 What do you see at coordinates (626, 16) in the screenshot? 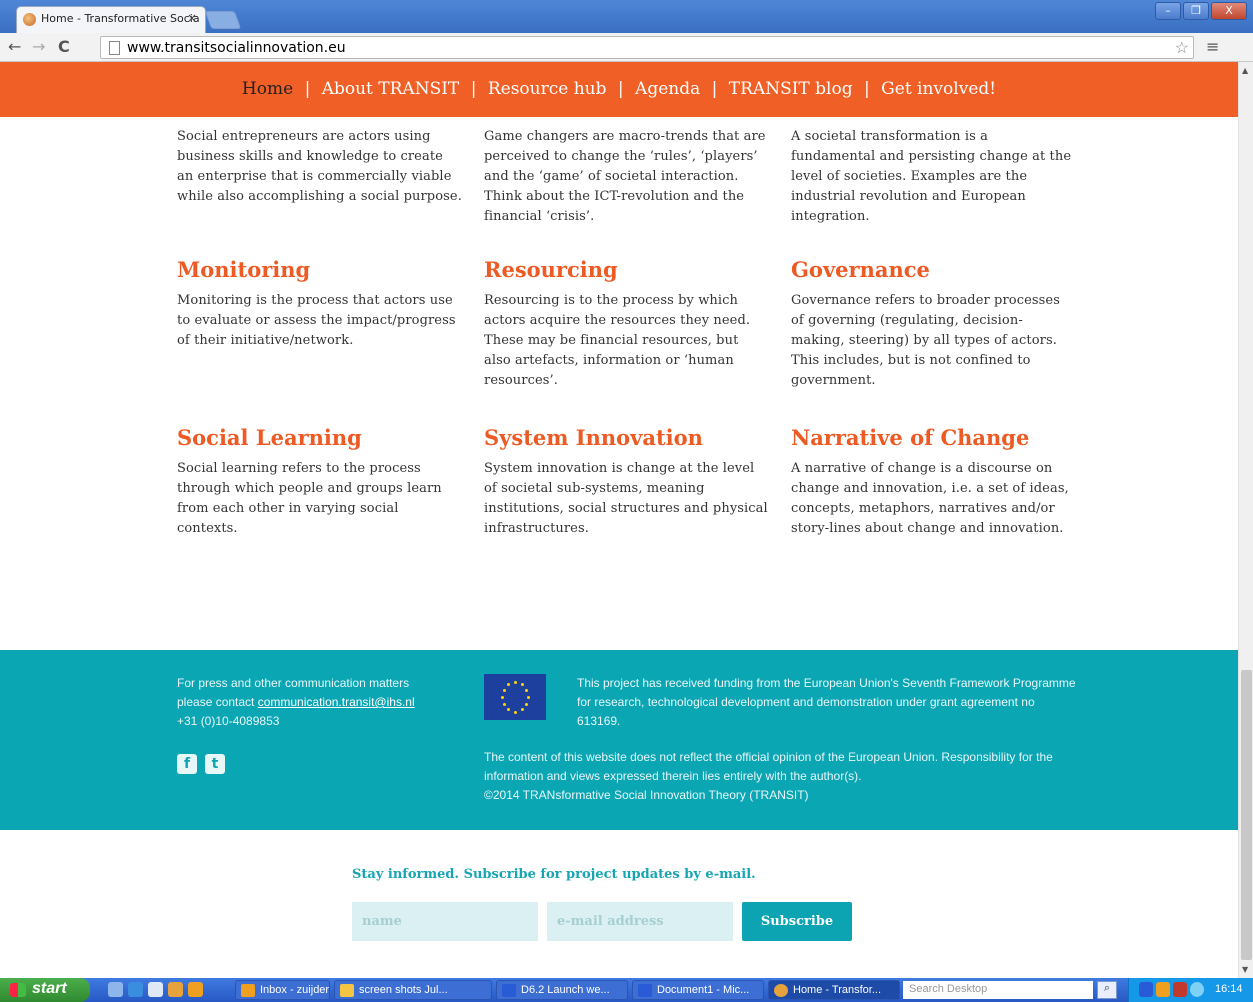
I see `browser-titlebar: Home - Transformative Socia × – ❐ X` at bounding box center [626, 16].